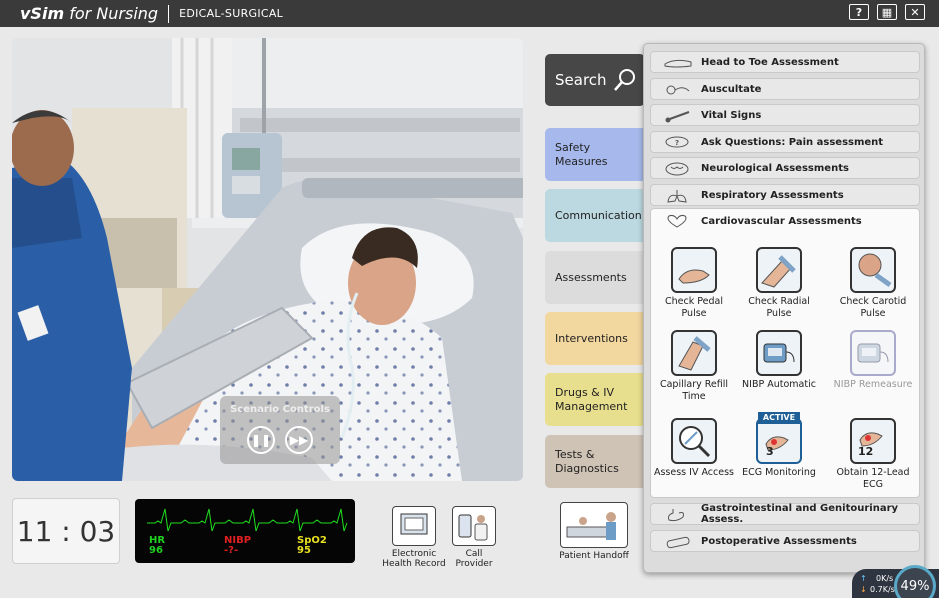 Image resolution: width=939 pixels, height=598 pixels. I want to click on download-arrow-icon: ↓, so click(863, 589).